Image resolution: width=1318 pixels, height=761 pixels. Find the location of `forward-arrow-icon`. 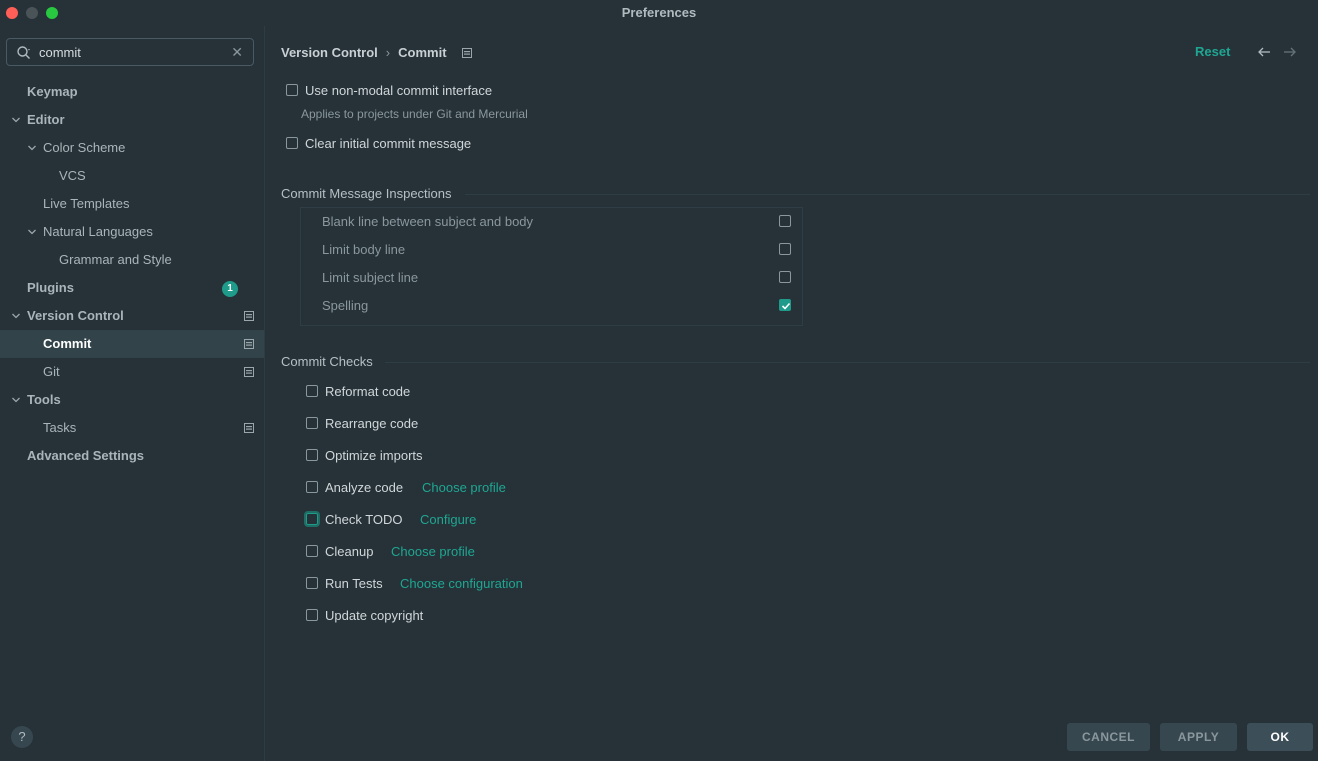

forward-arrow-icon is located at coordinates (1290, 52).